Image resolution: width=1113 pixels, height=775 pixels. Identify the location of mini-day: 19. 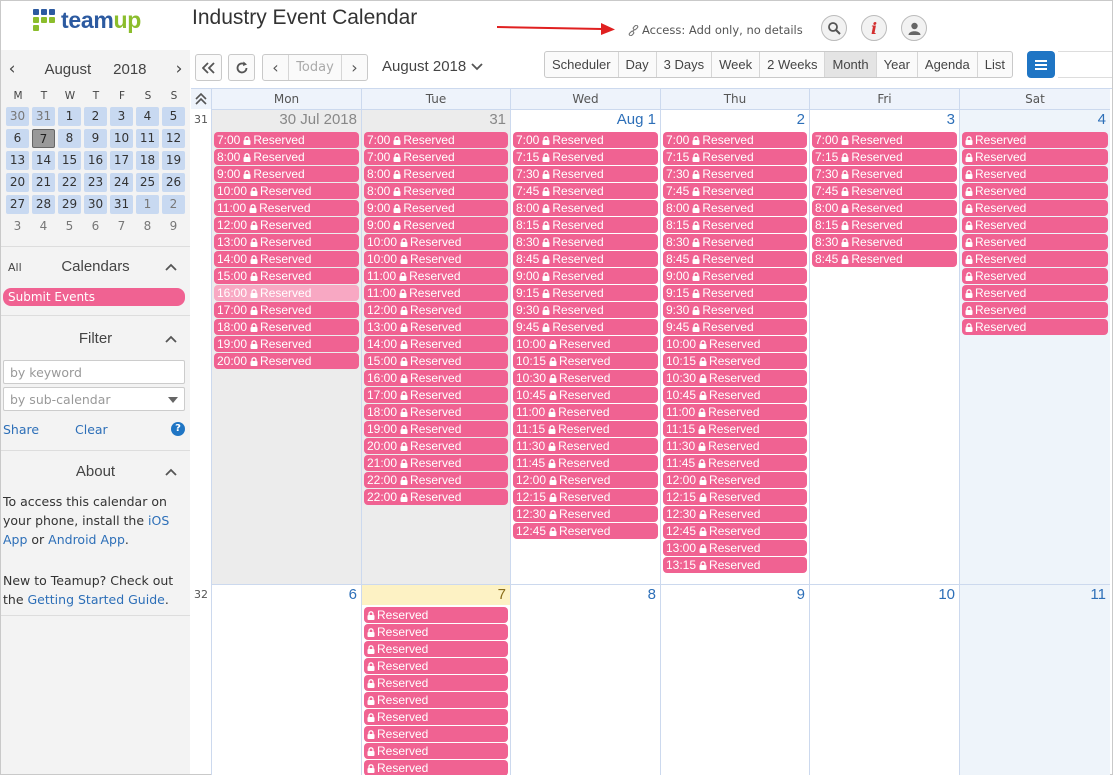
(173, 160).